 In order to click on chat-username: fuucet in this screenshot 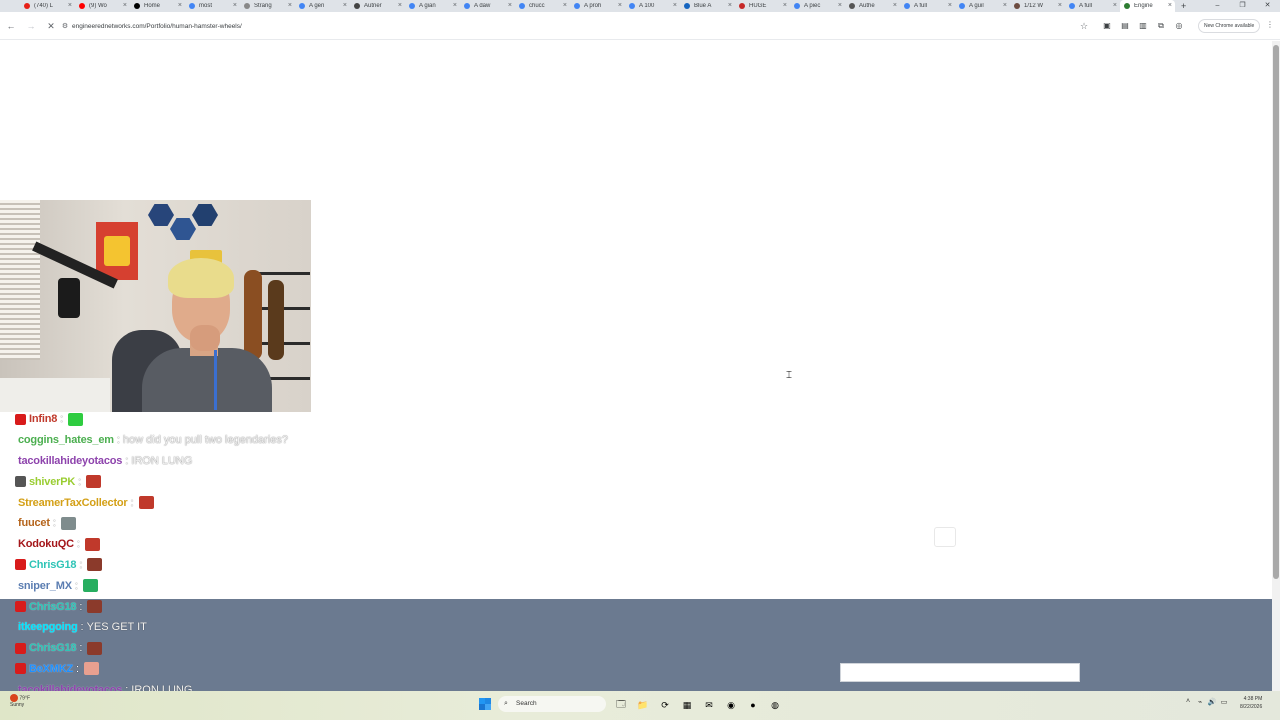, I will do `click(34, 523)`.